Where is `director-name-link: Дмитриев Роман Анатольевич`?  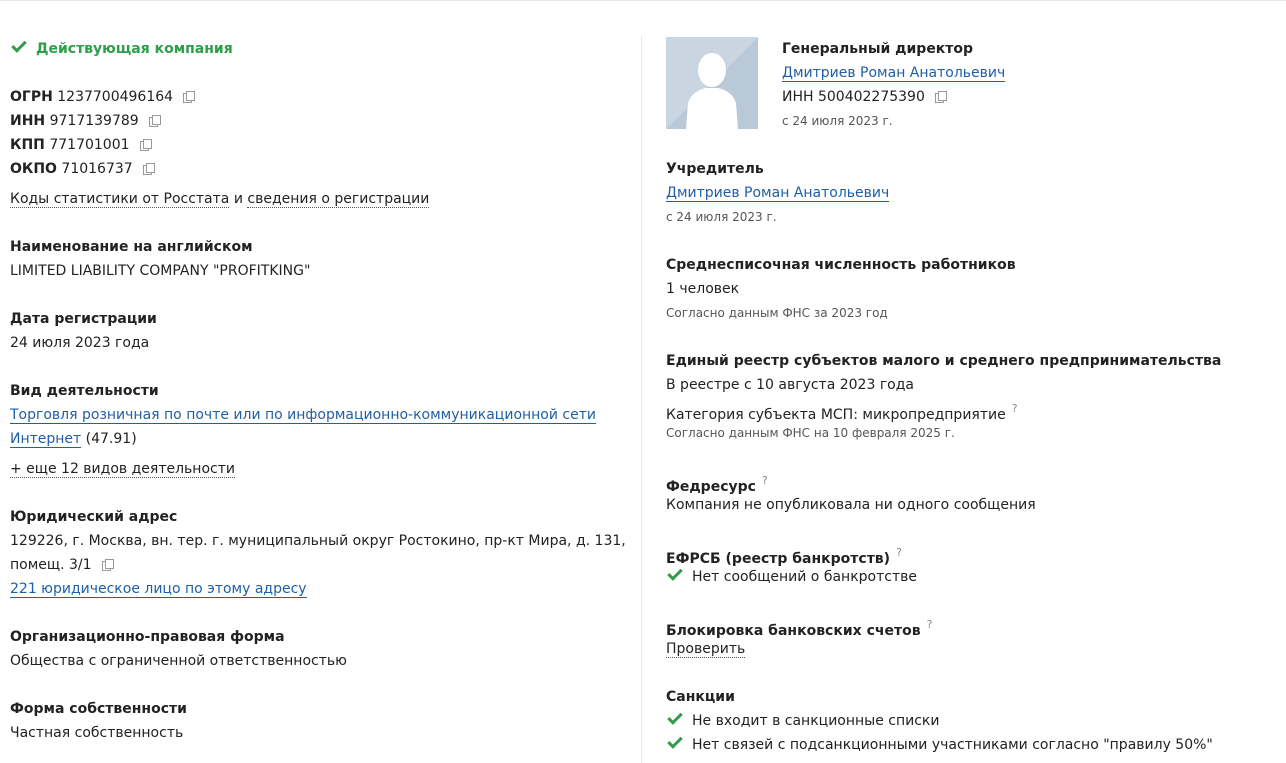 director-name-link: Дмитриев Роман Анатольевич is located at coordinates (894, 73).